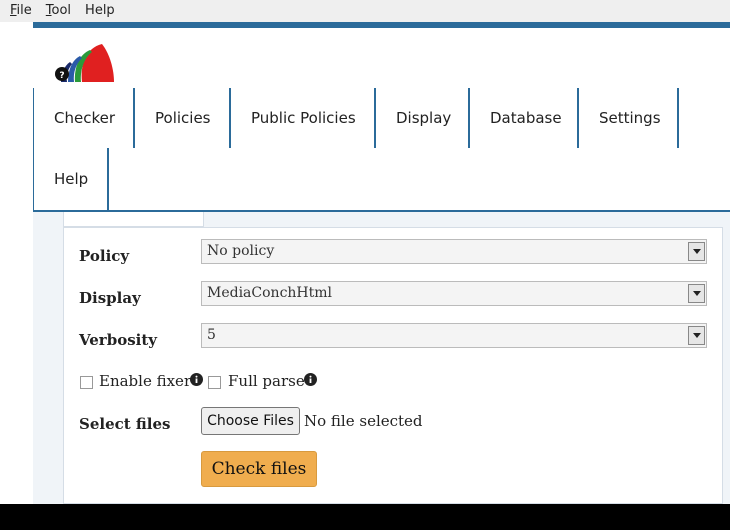  What do you see at coordinates (303, 118) in the screenshot?
I see `nav-public-policies: Public Policies` at bounding box center [303, 118].